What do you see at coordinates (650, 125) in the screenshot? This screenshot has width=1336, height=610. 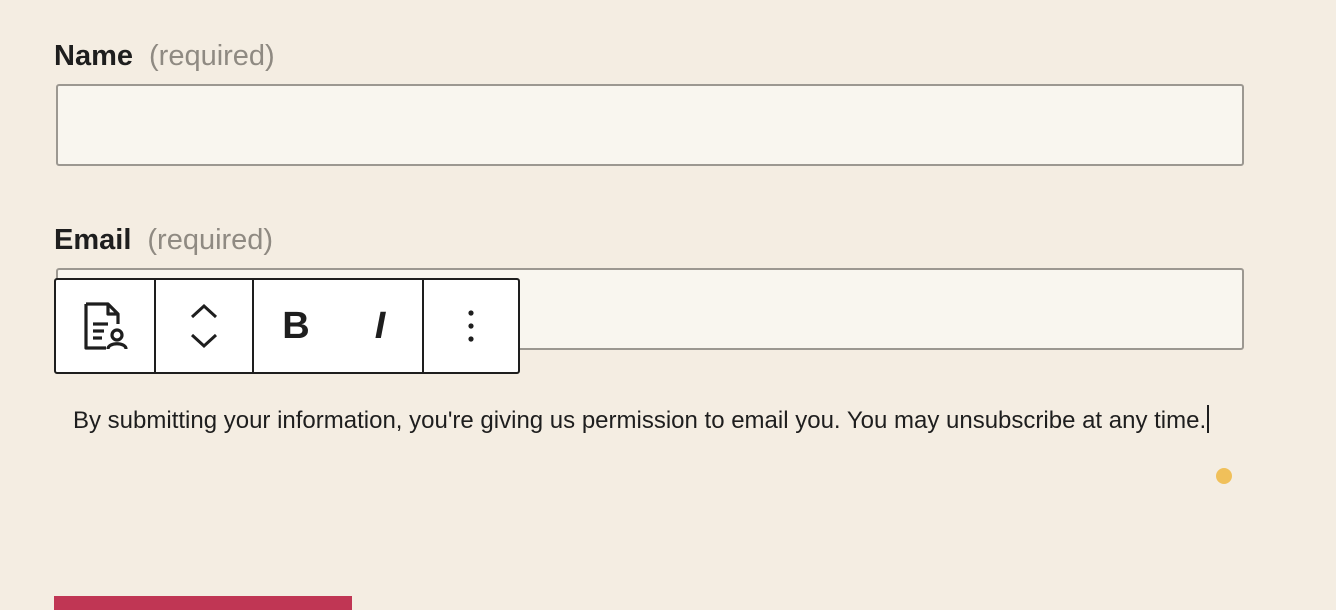 I see `name-input` at bounding box center [650, 125].